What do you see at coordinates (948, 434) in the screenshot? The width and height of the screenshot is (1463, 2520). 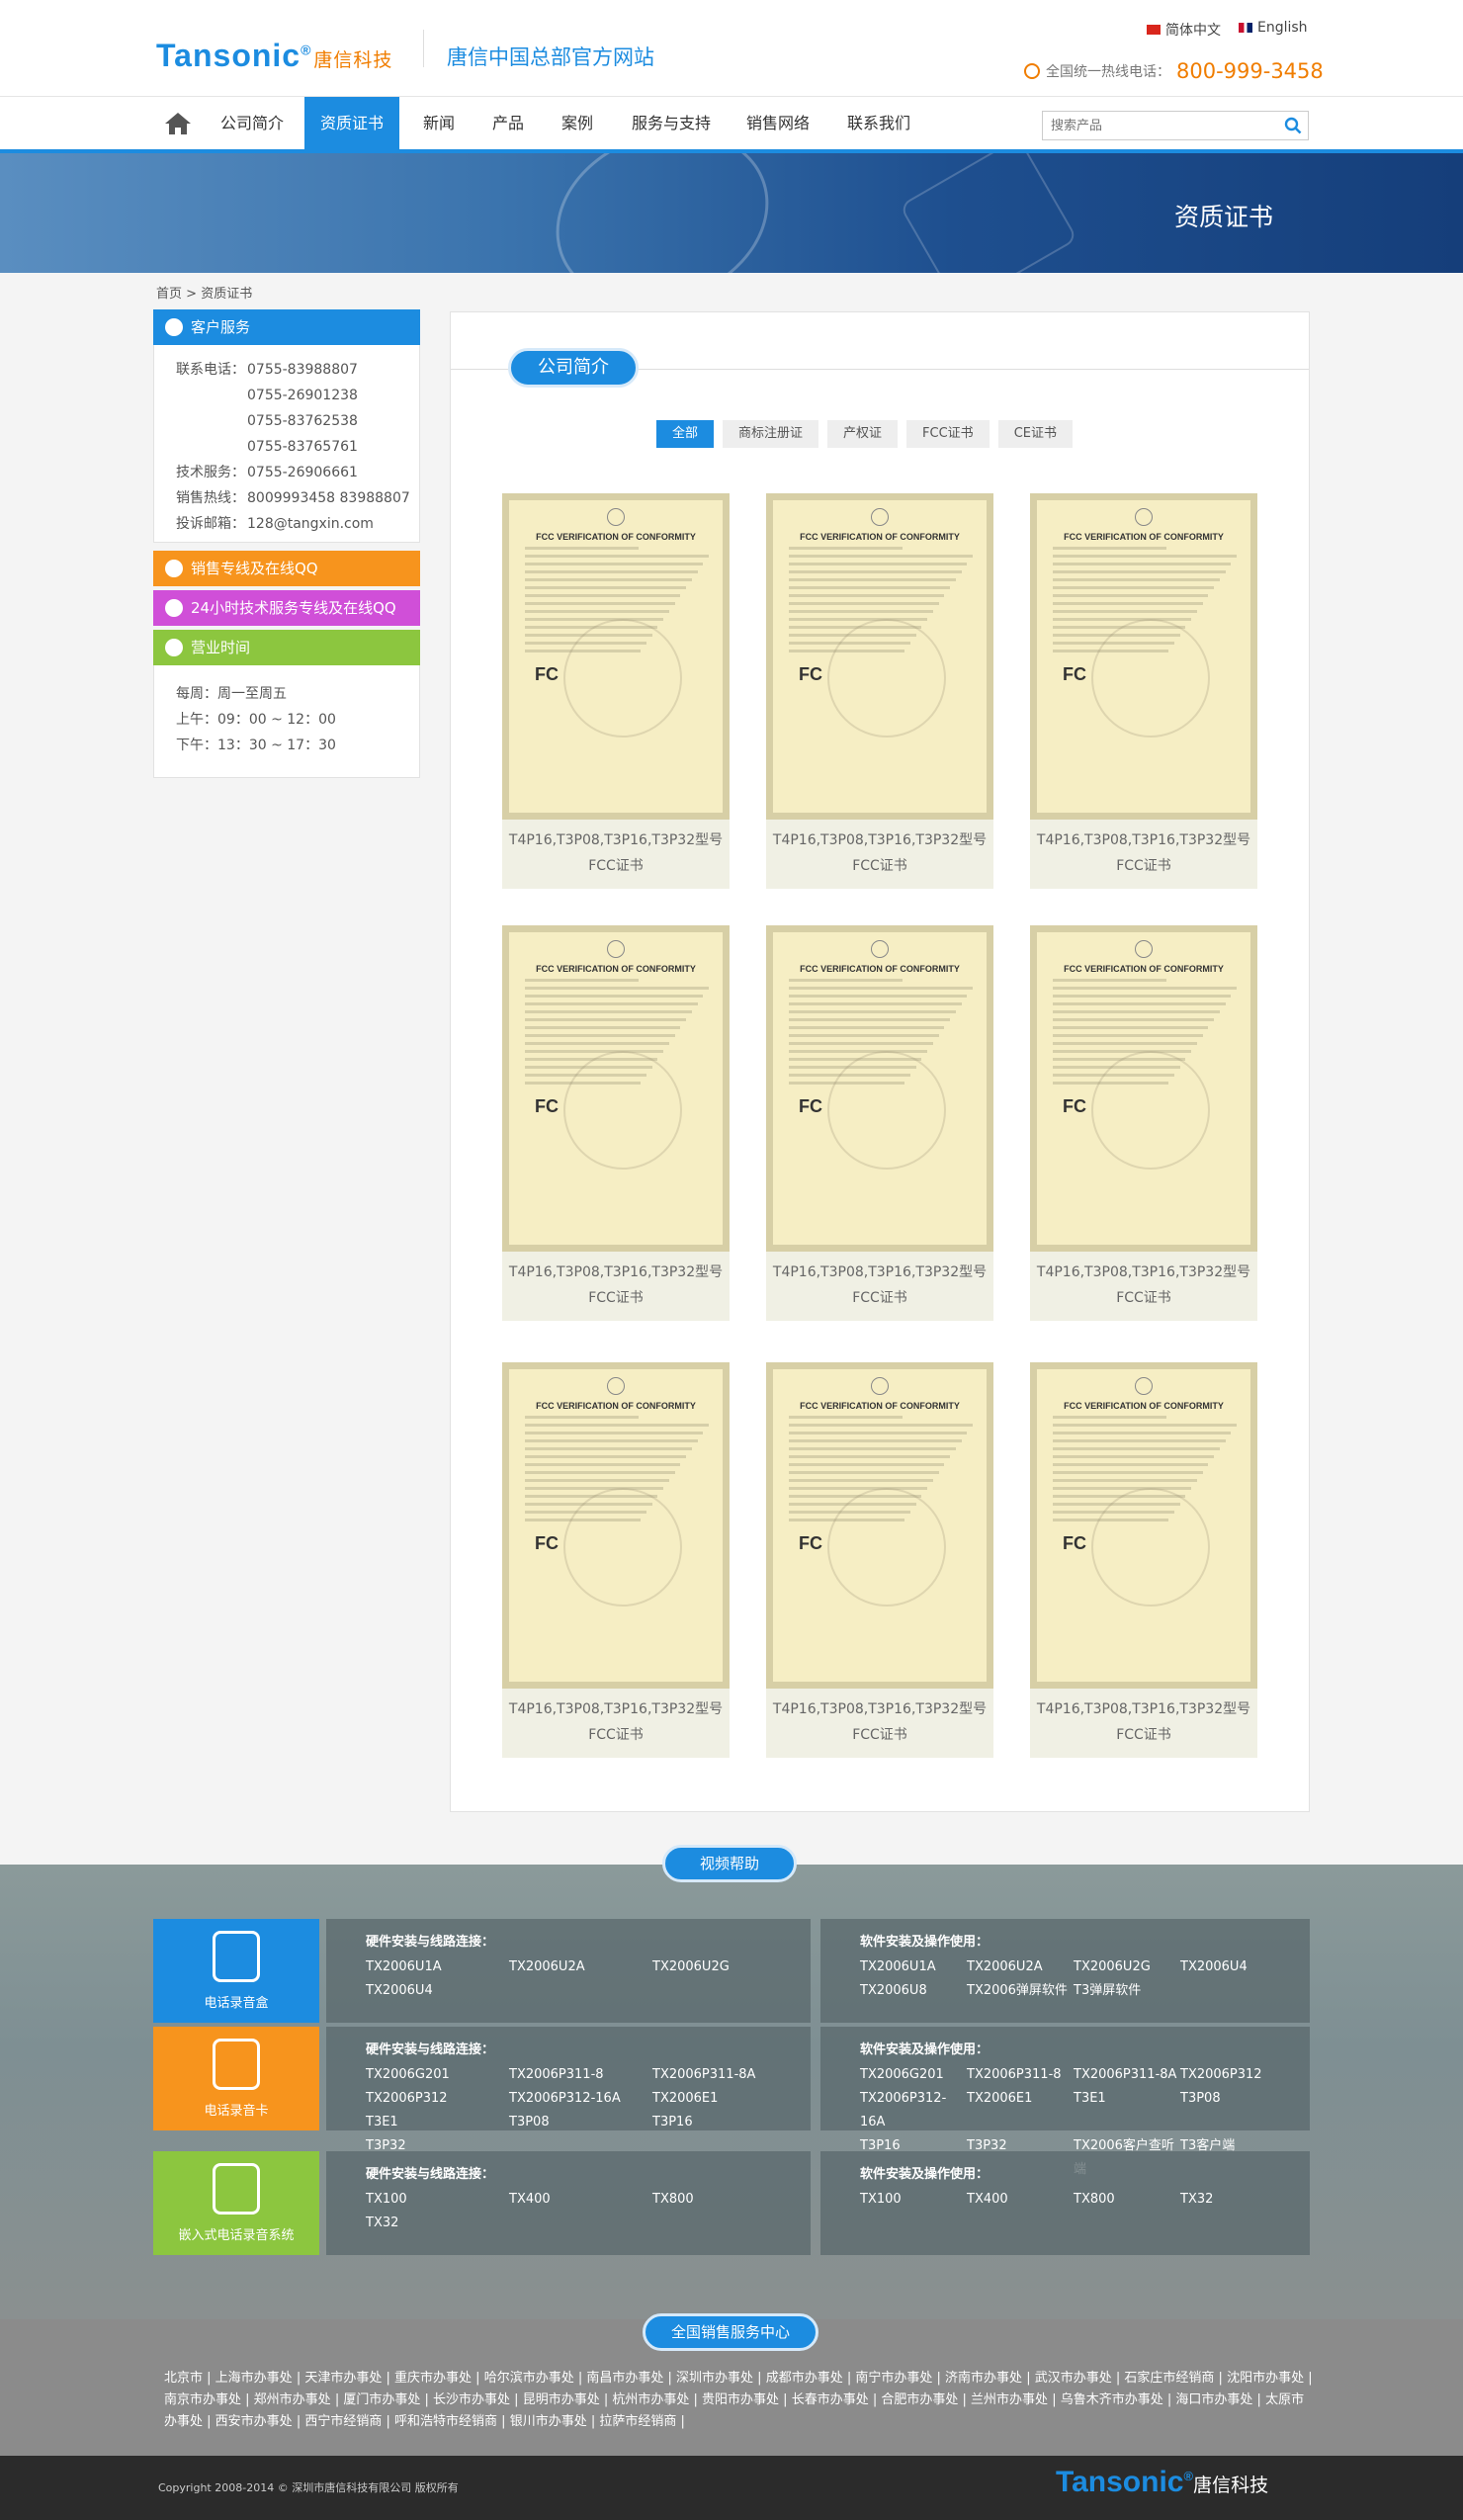 I see `filter-fcc: FCC证书` at bounding box center [948, 434].